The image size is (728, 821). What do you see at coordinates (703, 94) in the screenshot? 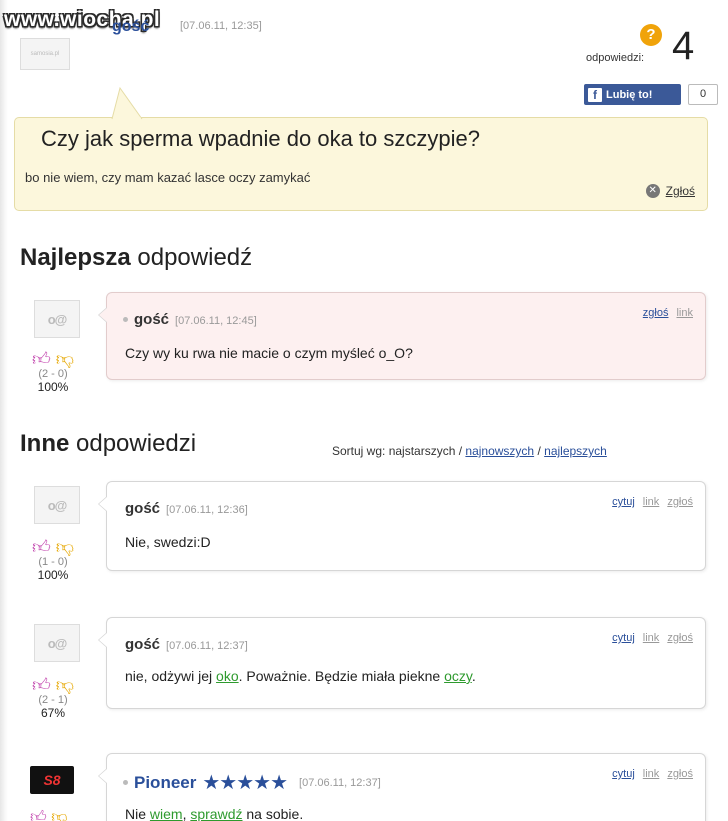
I see `like-count: 0` at bounding box center [703, 94].